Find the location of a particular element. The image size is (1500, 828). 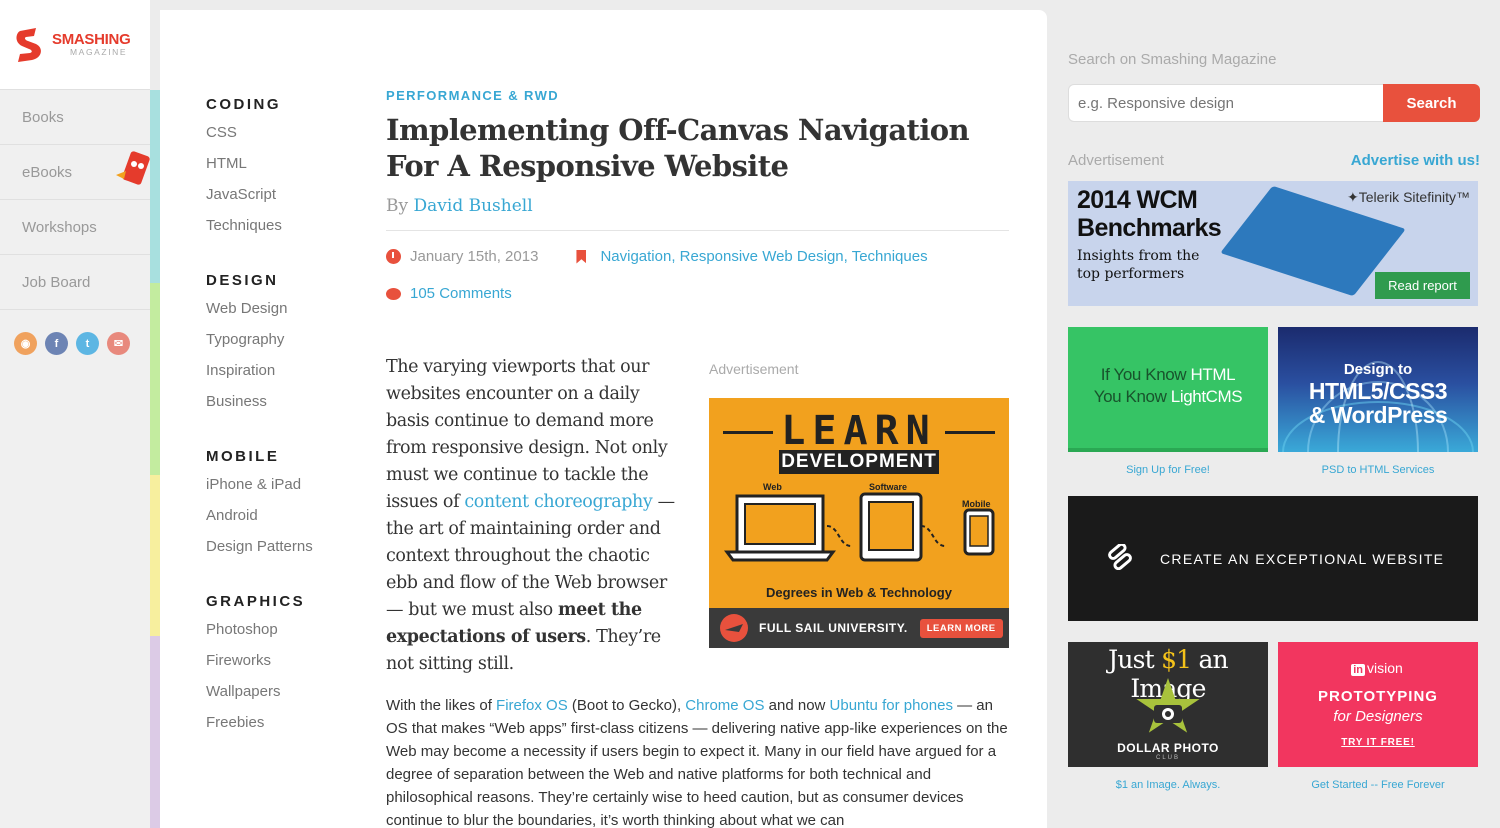

category-link-iphone-ipad: iPhone & iPad is located at coordinates (286, 491).